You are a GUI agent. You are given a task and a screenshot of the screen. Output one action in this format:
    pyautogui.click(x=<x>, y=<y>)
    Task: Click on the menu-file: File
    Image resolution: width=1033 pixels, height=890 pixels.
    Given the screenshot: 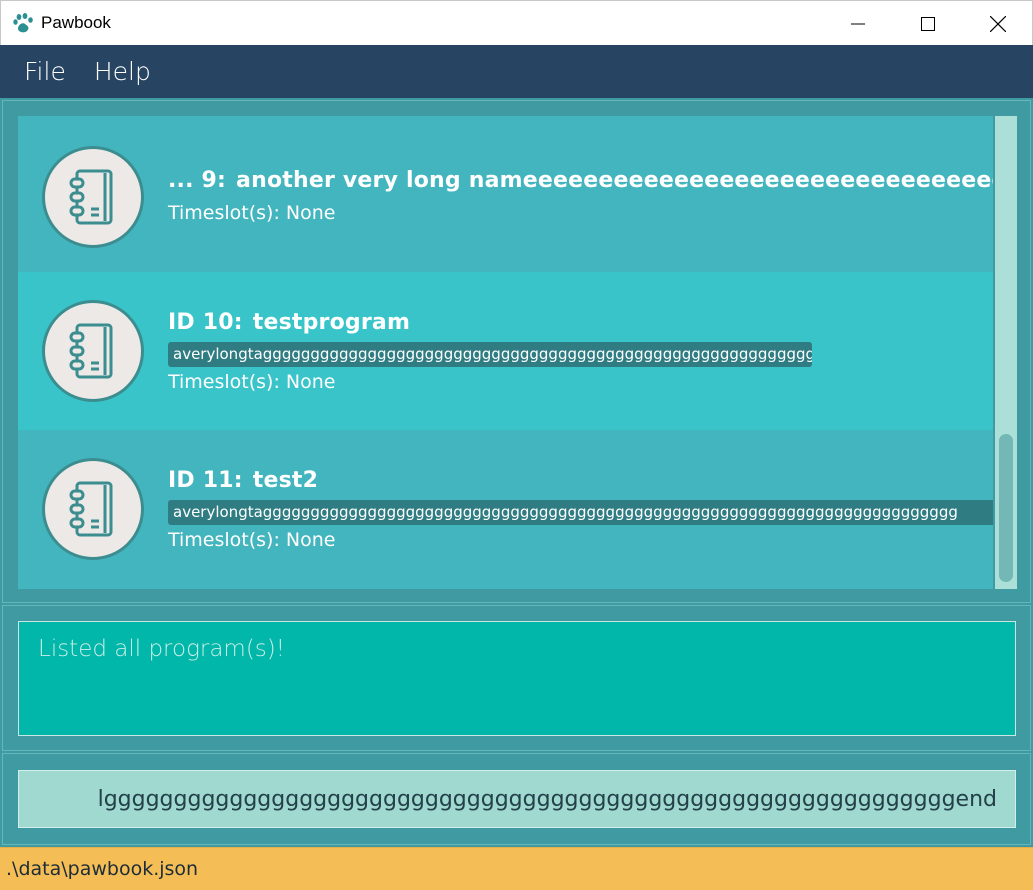 What is the action you would take?
    pyautogui.click(x=45, y=71)
    